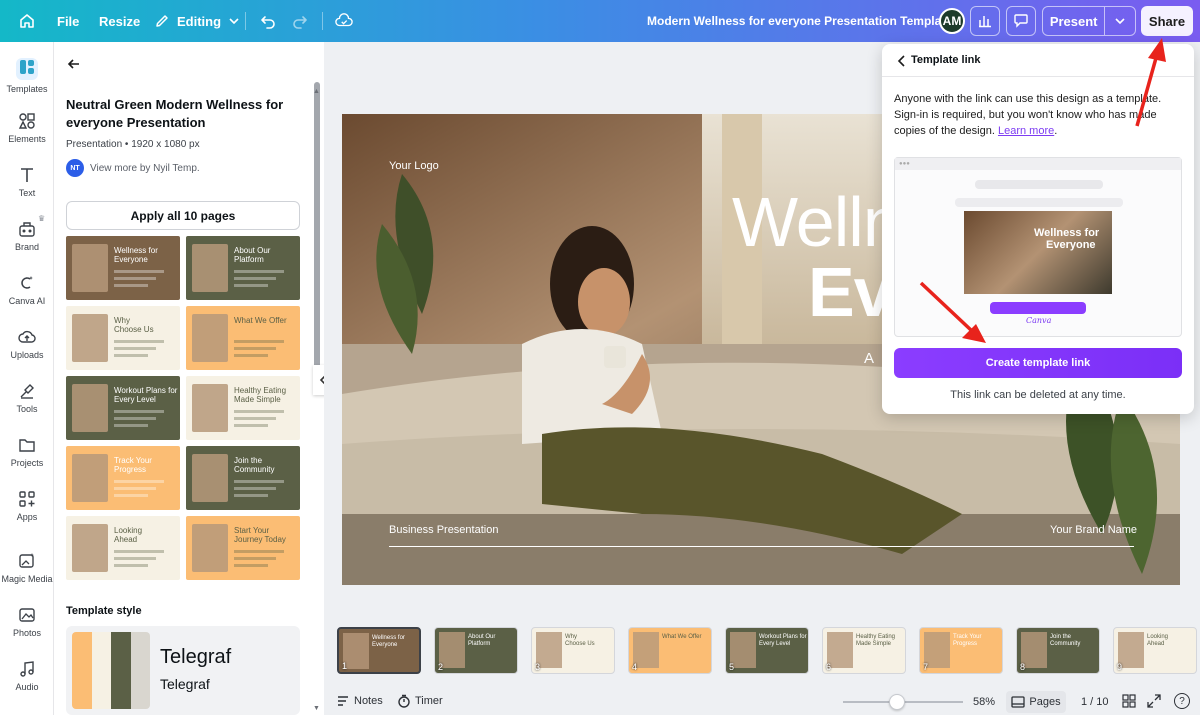  I want to click on pages-button: Pages, so click(1036, 702).